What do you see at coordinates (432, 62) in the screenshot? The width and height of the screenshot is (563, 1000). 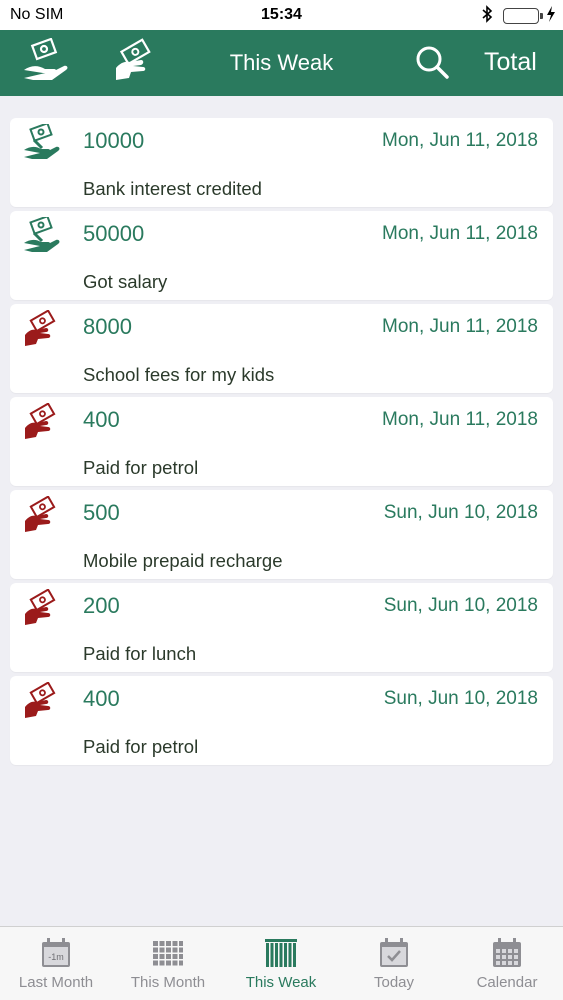 I see `search-icon` at bounding box center [432, 62].